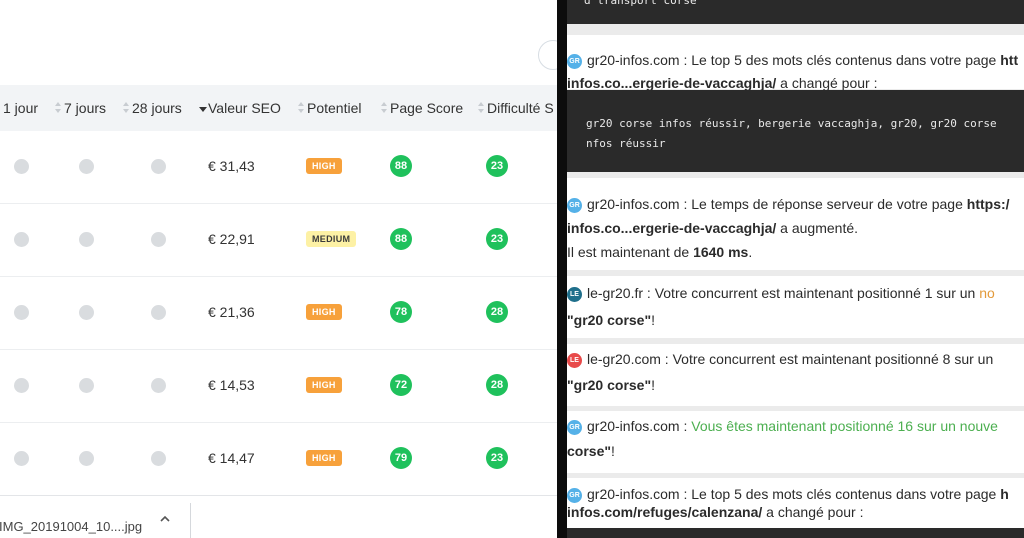 Image resolution: width=1024 pixels, height=538 pixels. What do you see at coordinates (795, 533) in the screenshot?
I see `code-block` at bounding box center [795, 533].